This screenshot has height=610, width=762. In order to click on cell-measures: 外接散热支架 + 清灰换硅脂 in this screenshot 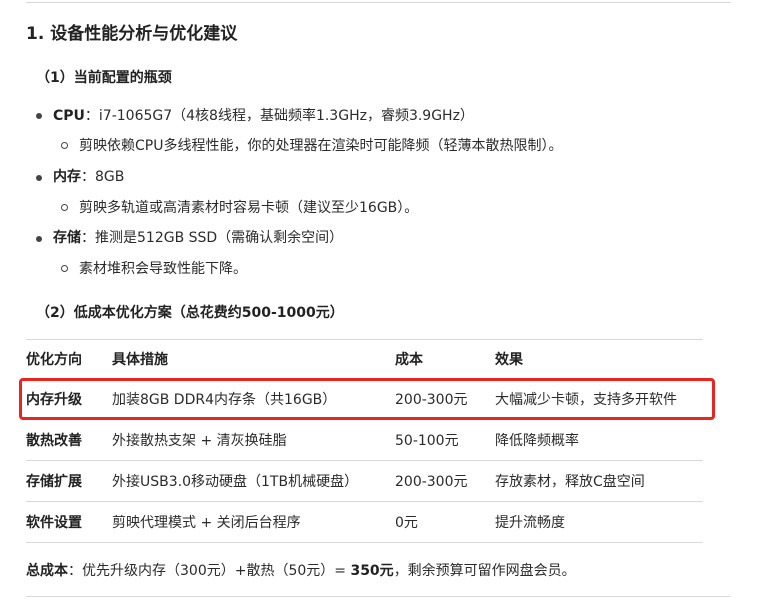, I will do `click(199, 441)`.